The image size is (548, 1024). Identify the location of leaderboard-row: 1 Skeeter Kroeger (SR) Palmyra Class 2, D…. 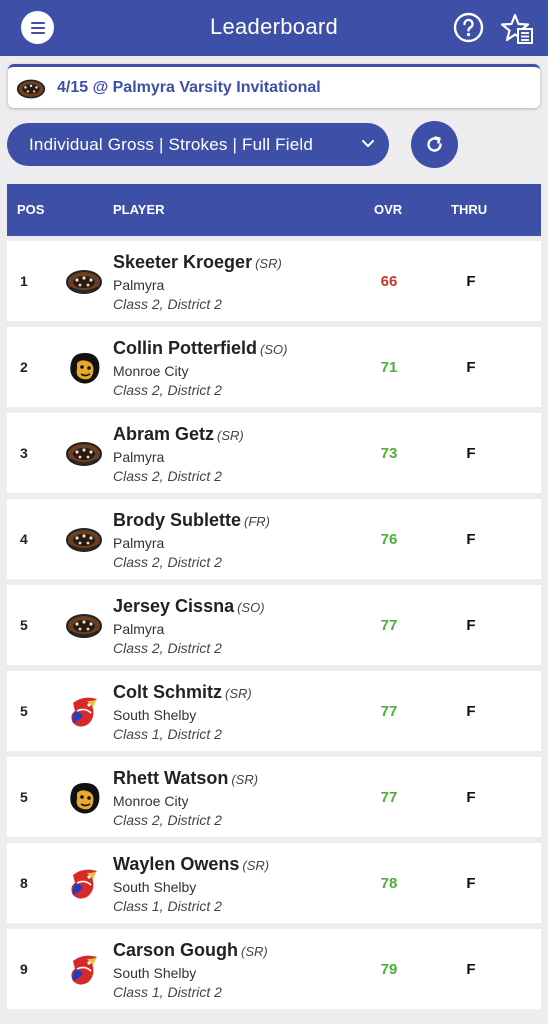
(274, 281).